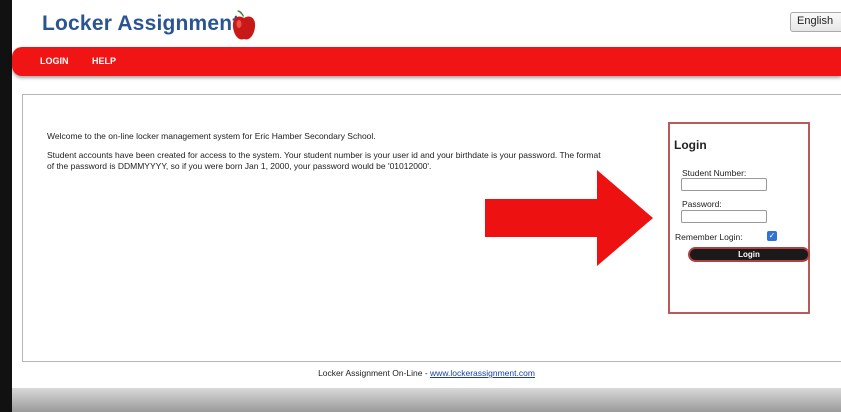  I want to click on site-title: Locker Assignment, so click(141, 23).